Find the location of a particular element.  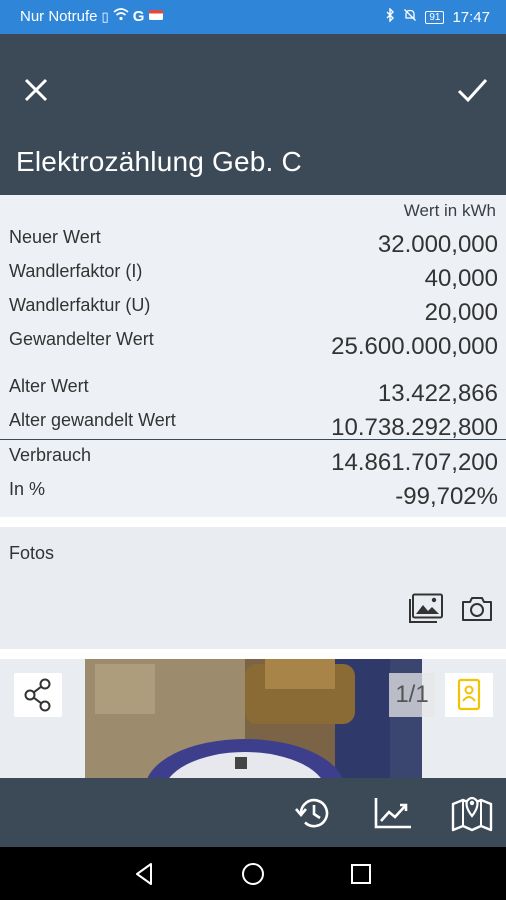

photos-section: Fotos is located at coordinates (253, 588).